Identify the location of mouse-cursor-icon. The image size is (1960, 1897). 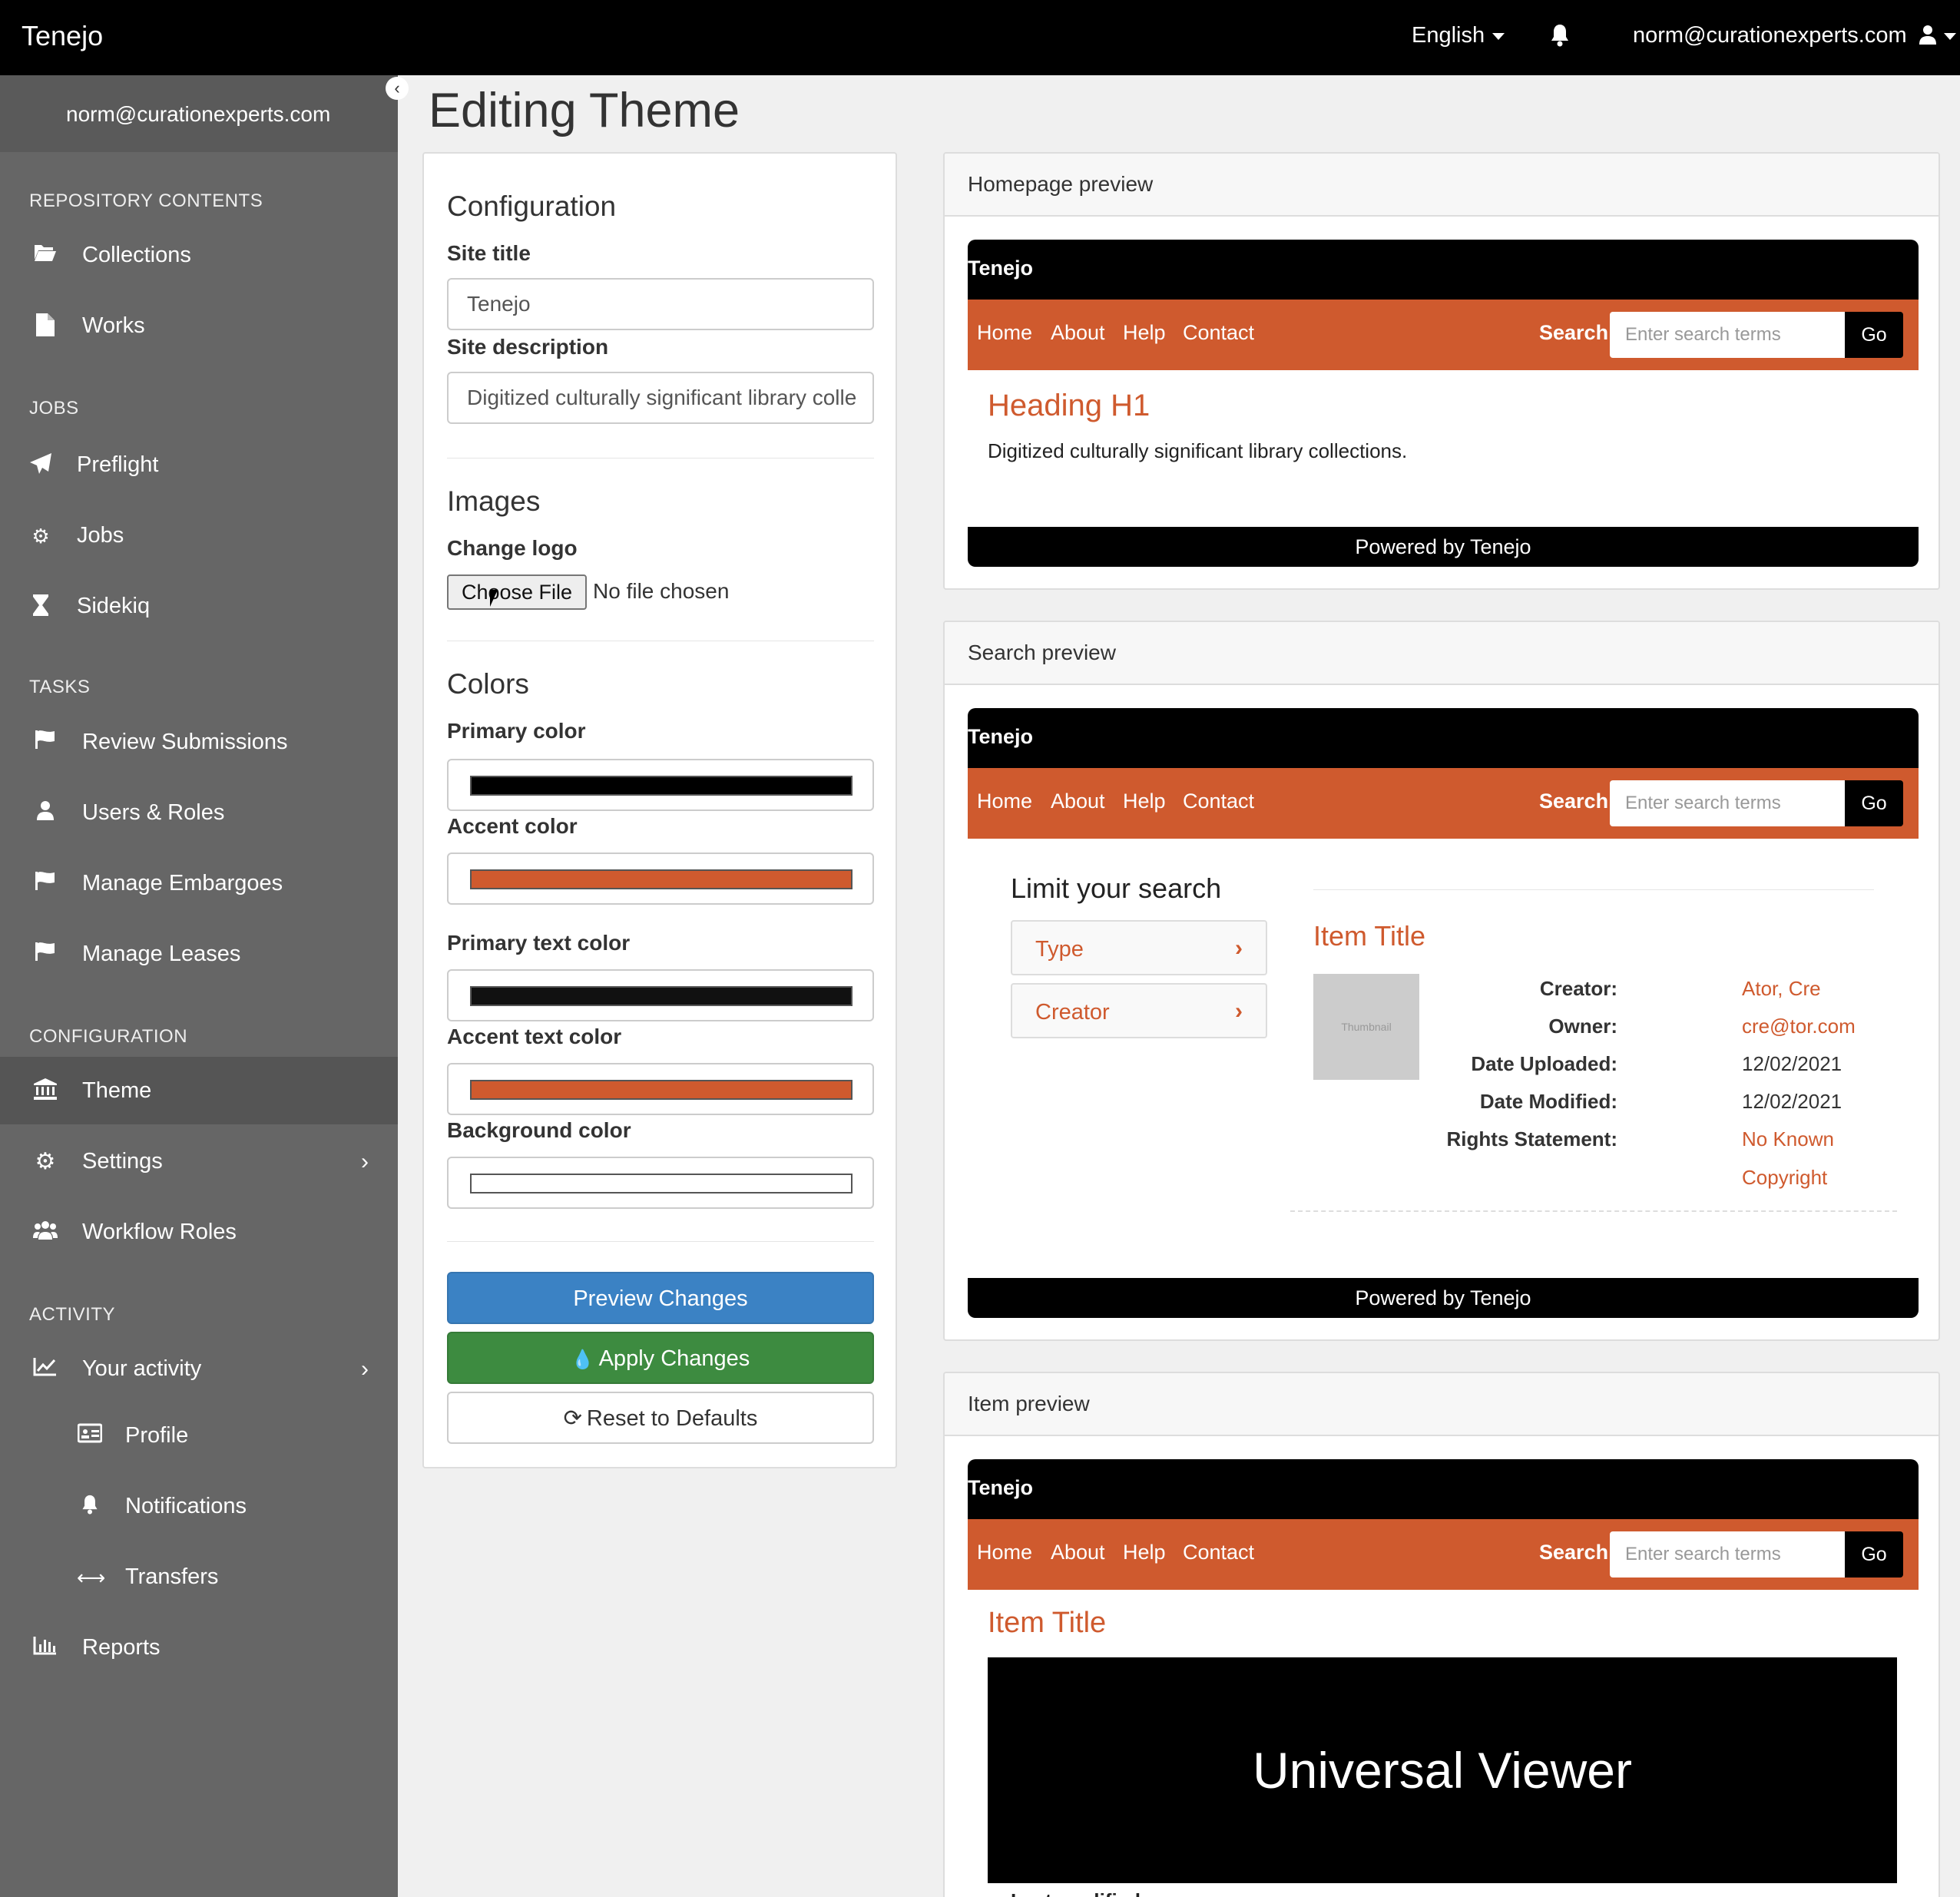
(494, 598).